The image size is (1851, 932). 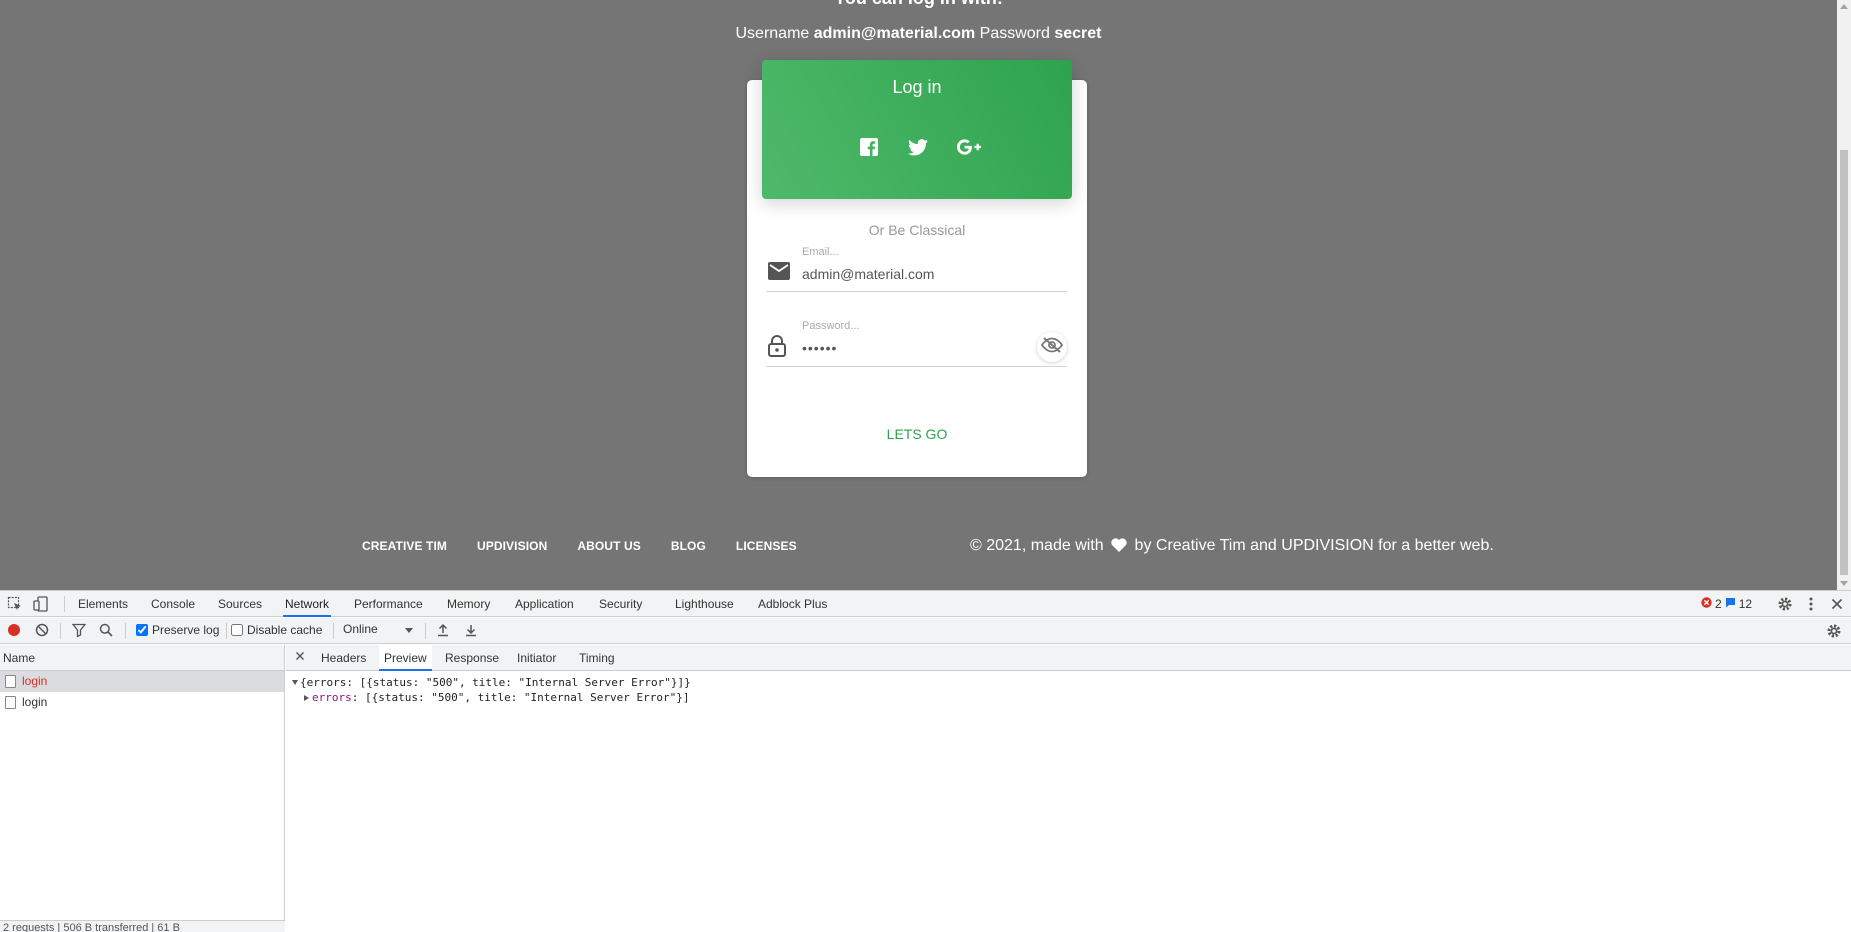 I want to click on issue-counts: 2 12, so click(x=1726, y=604).